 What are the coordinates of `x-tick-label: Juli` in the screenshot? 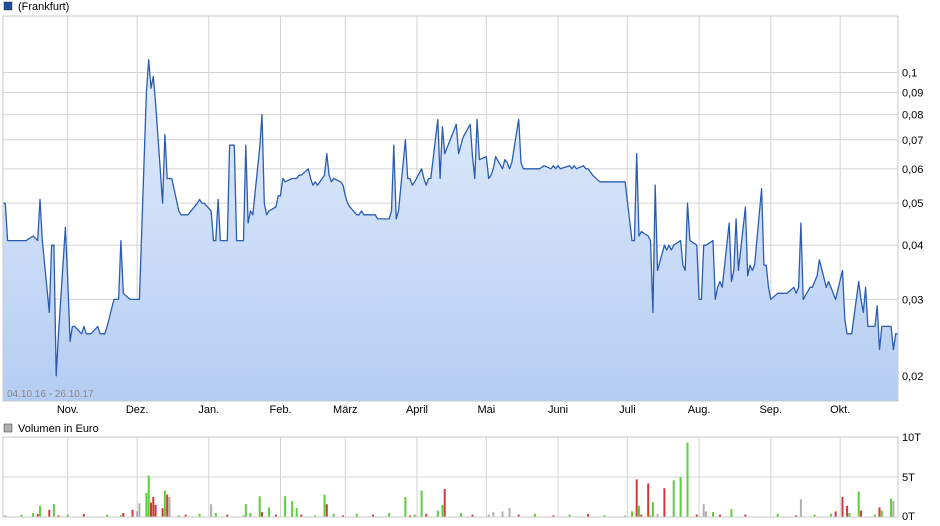 It's located at (627, 410).